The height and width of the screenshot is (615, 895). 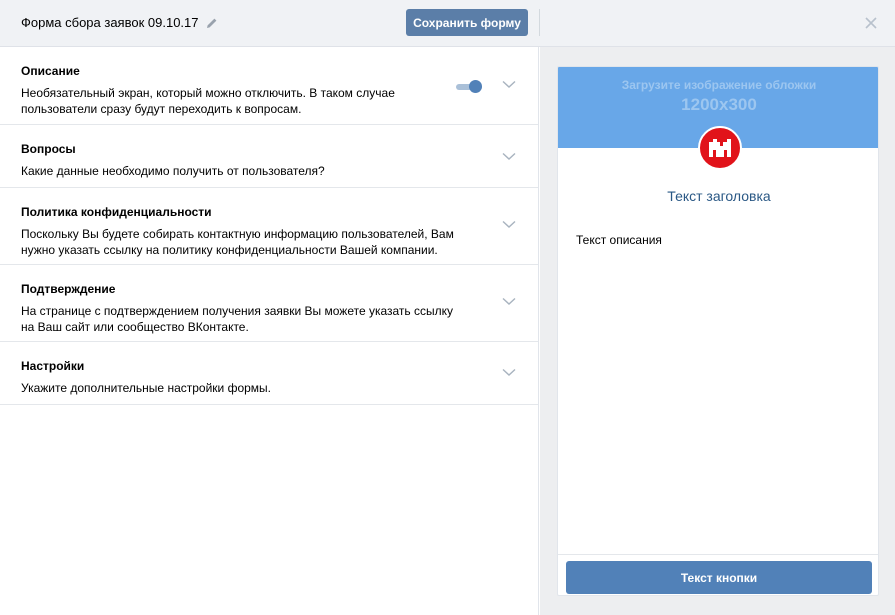 I want to click on pencil-icon, so click(x=212, y=23).